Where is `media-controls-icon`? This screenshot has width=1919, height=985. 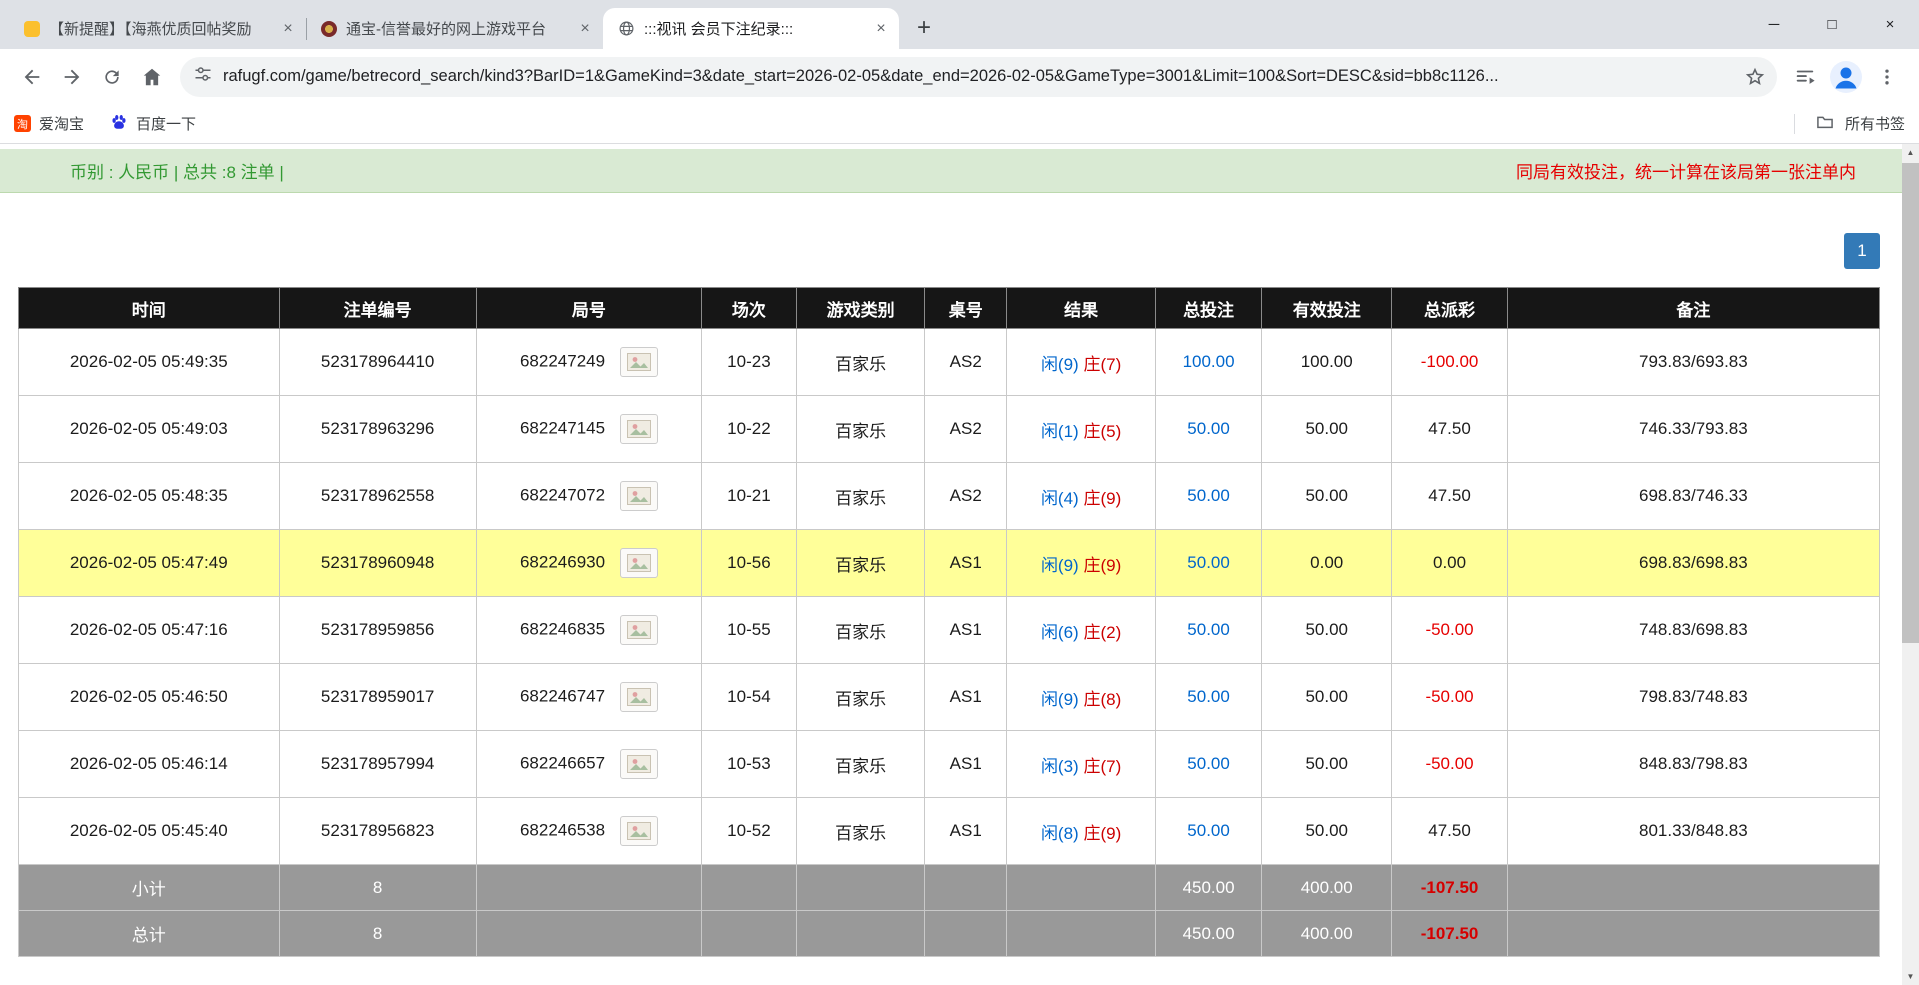 media-controls-icon is located at coordinates (1805, 77).